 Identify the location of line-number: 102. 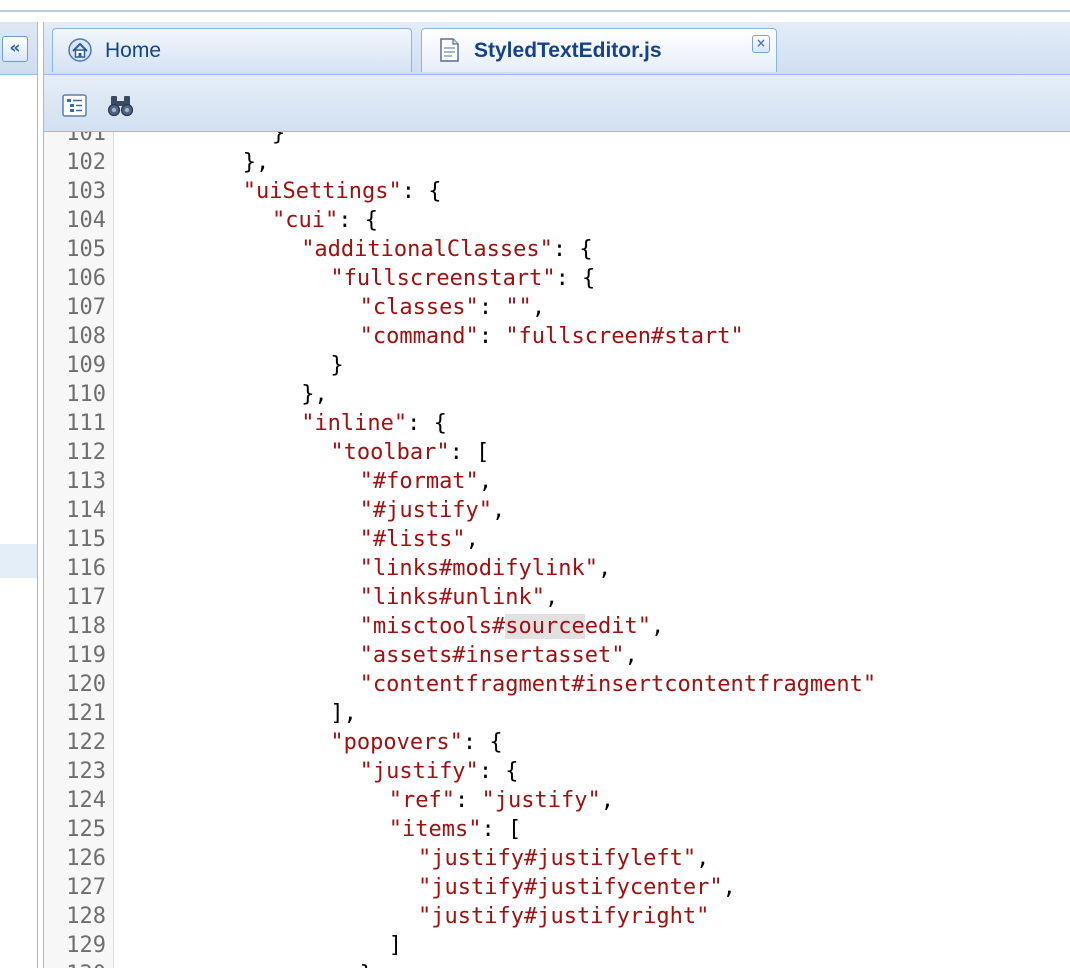
(86, 162).